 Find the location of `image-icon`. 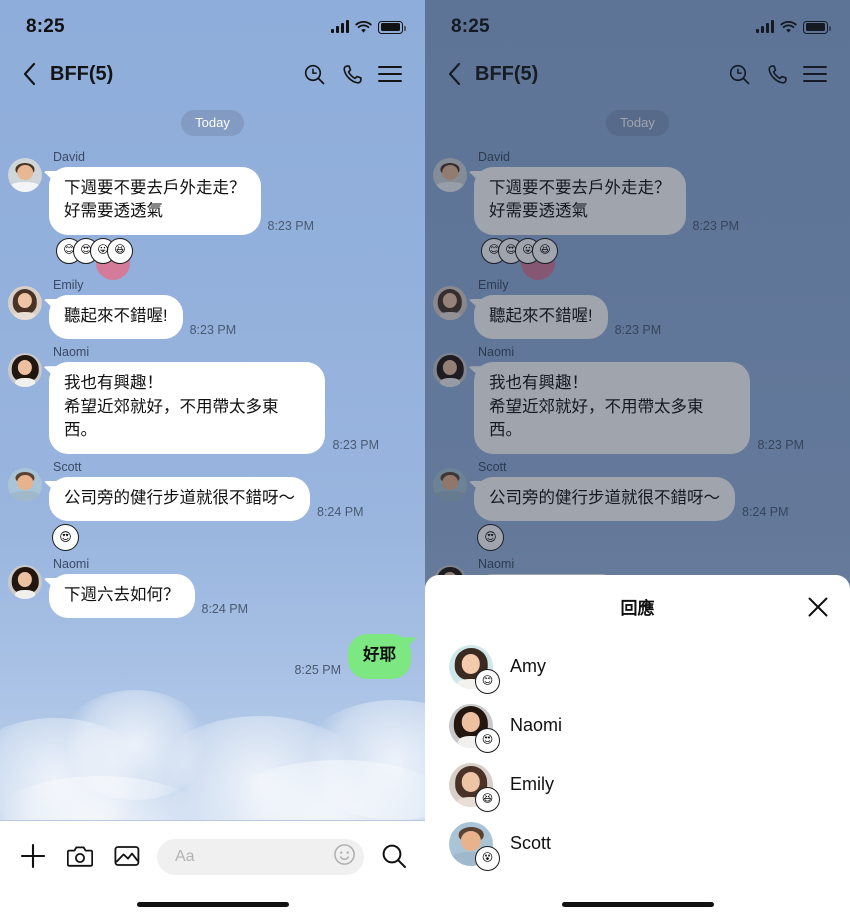

image-icon is located at coordinates (127, 856).